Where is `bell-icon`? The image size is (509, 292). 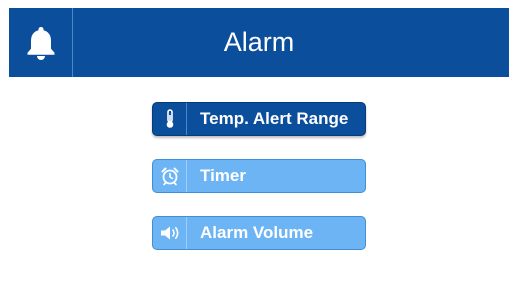
bell-icon is located at coordinates (41, 42).